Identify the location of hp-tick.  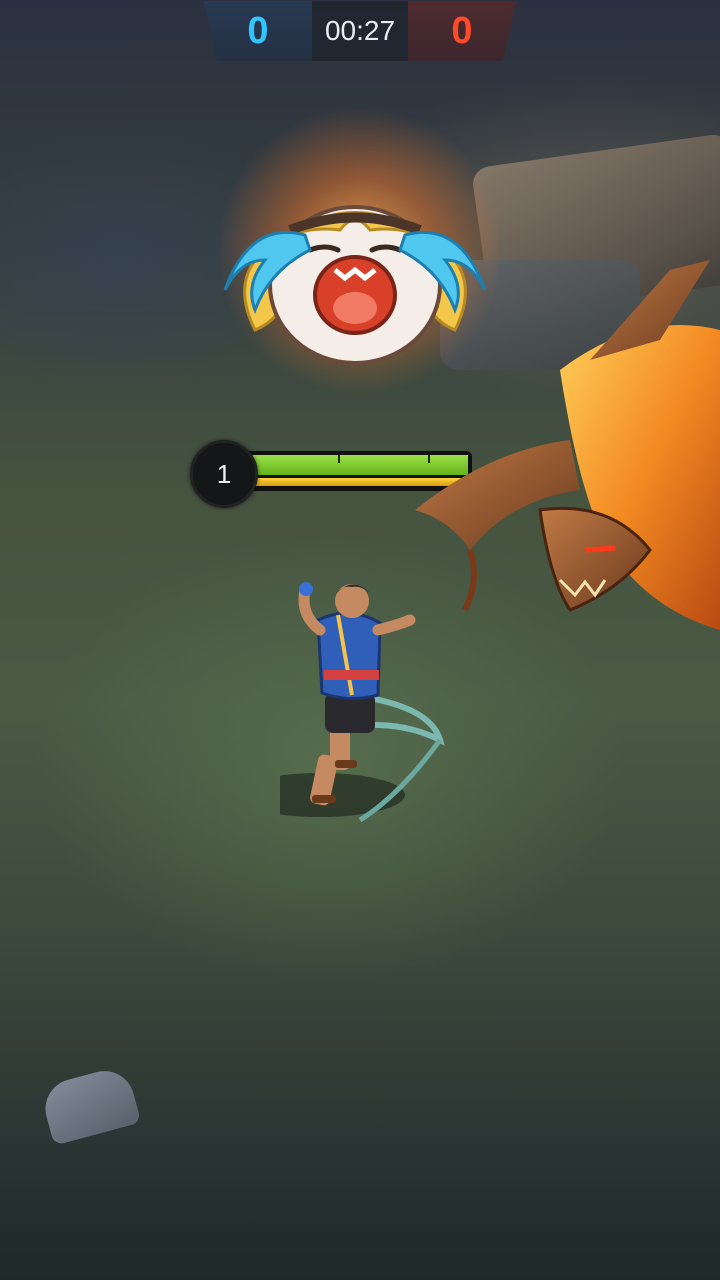
(339, 459).